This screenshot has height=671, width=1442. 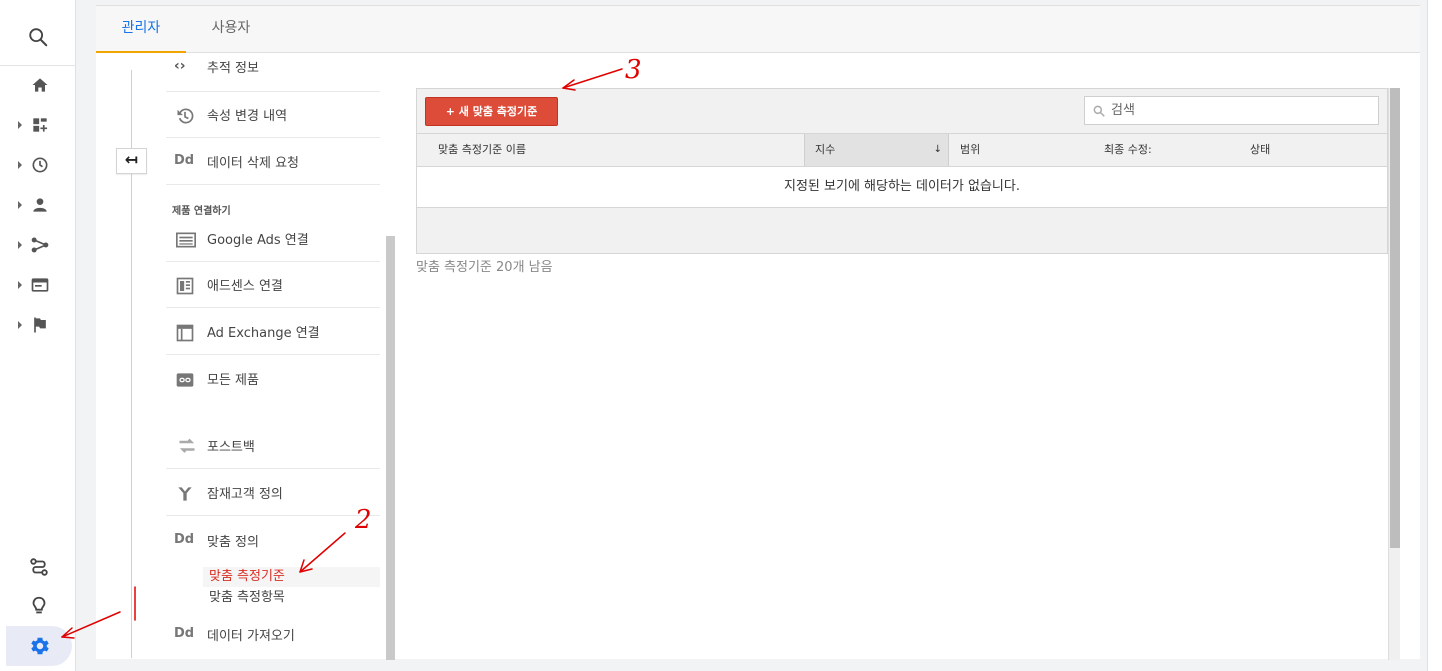 What do you see at coordinates (245, 286) in the screenshot?
I see `nav-item-label: 애드센스 연결` at bounding box center [245, 286].